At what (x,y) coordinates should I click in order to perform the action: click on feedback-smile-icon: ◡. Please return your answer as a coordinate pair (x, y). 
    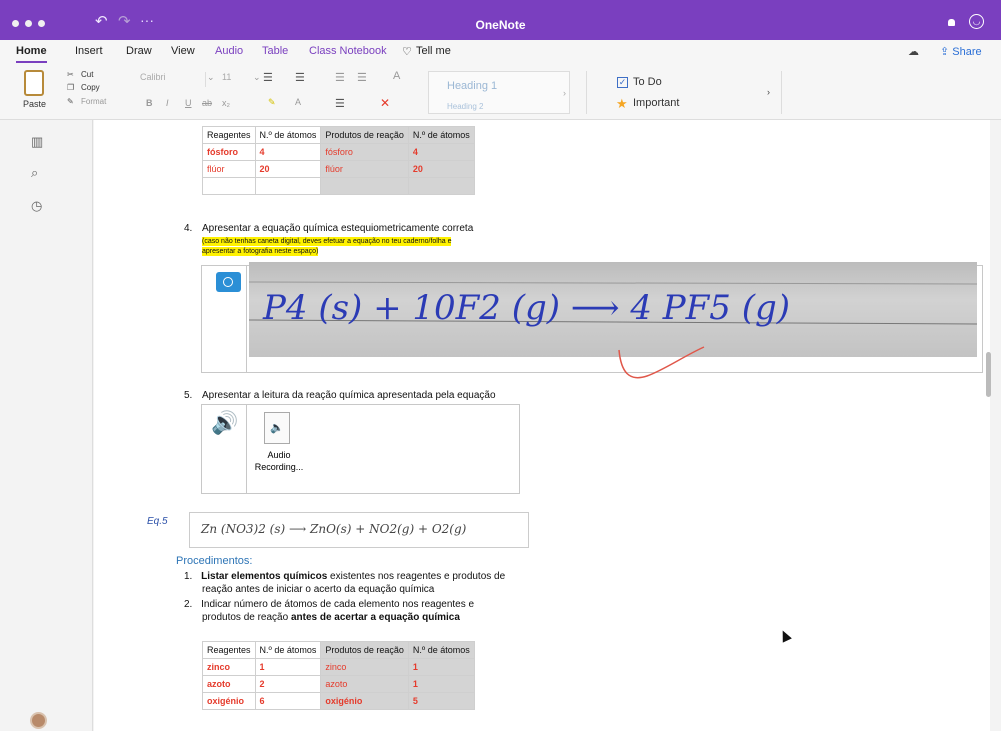
    Looking at the image, I should click on (976, 21).